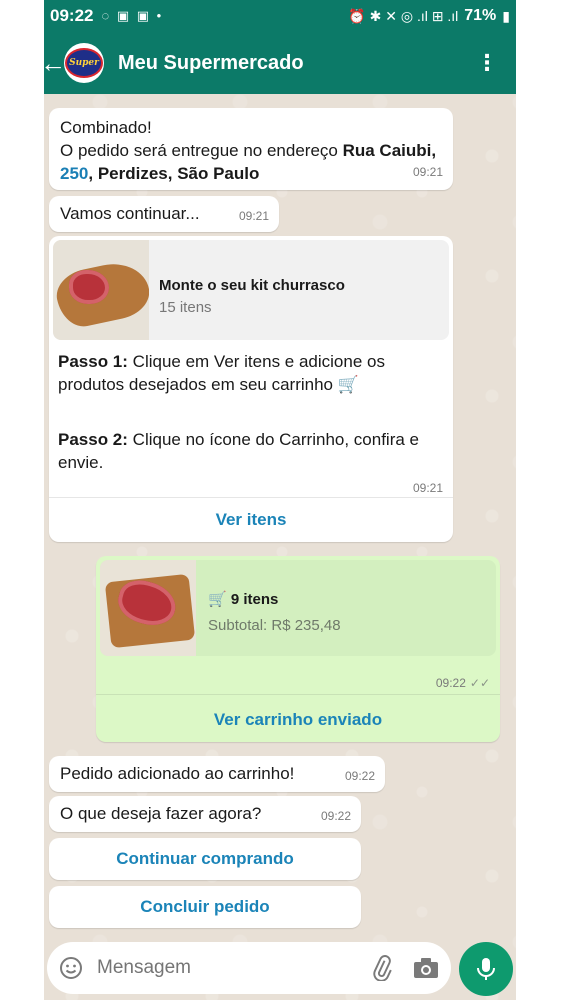 Image resolution: width=562 pixels, height=1000 pixels. What do you see at coordinates (205, 859) in the screenshot?
I see `continue-shopping-button: Continuar comprando` at bounding box center [205, 859].